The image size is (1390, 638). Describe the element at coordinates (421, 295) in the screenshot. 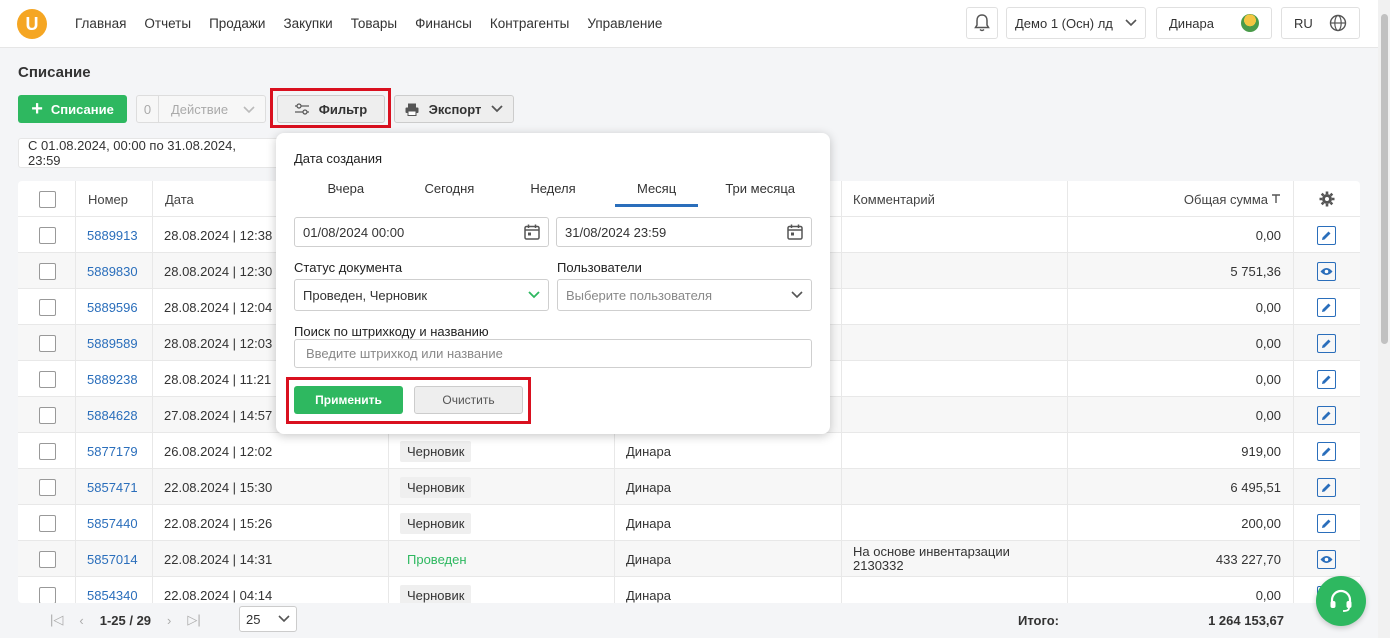

I see `doc-status-select: Проведен, Черновик` at that location.